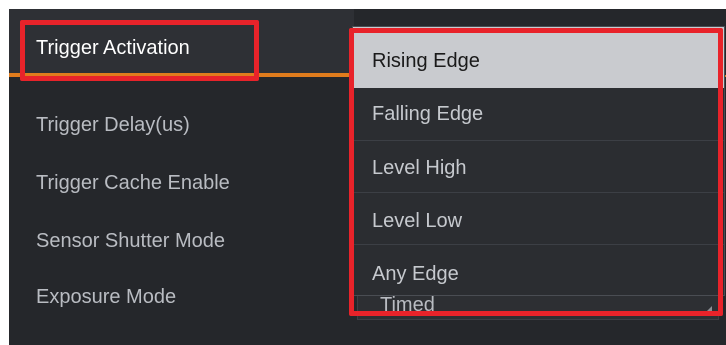  Describe the element at coordinates (133, 183) in the screenshot. I see `trigger-cache-enable-label: Trigger Cache Enable` at that location.